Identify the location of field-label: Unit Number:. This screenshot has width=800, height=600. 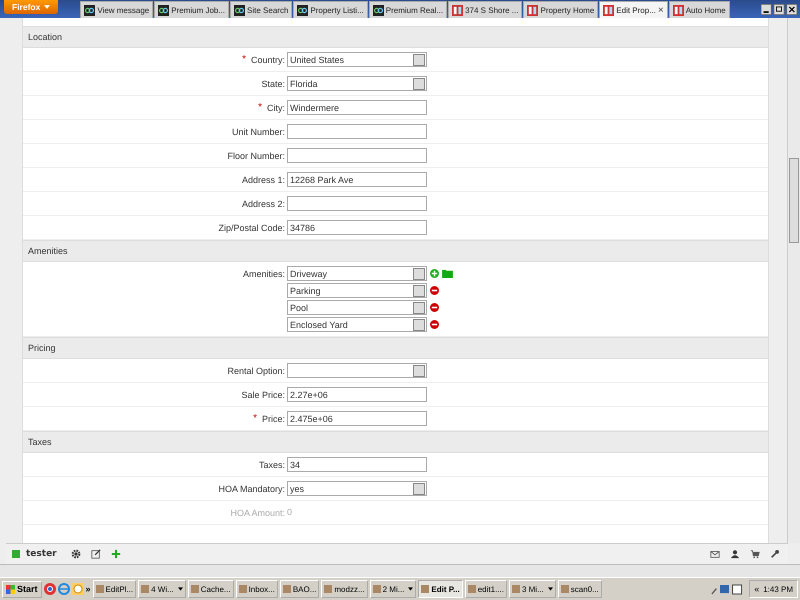
(258, 131).